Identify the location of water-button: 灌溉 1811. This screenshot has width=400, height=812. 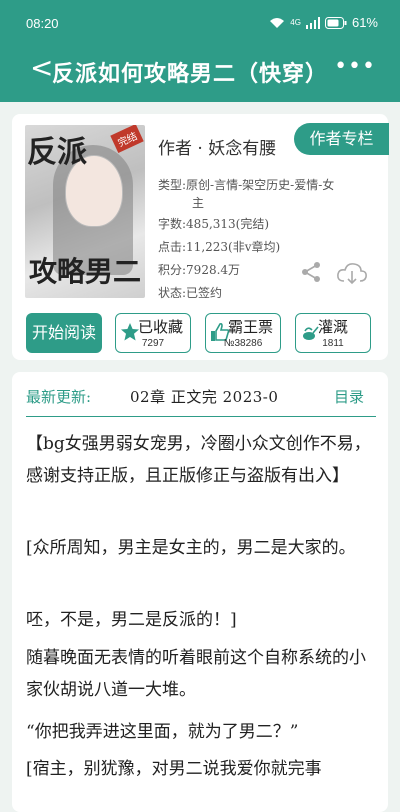
(333, 333).